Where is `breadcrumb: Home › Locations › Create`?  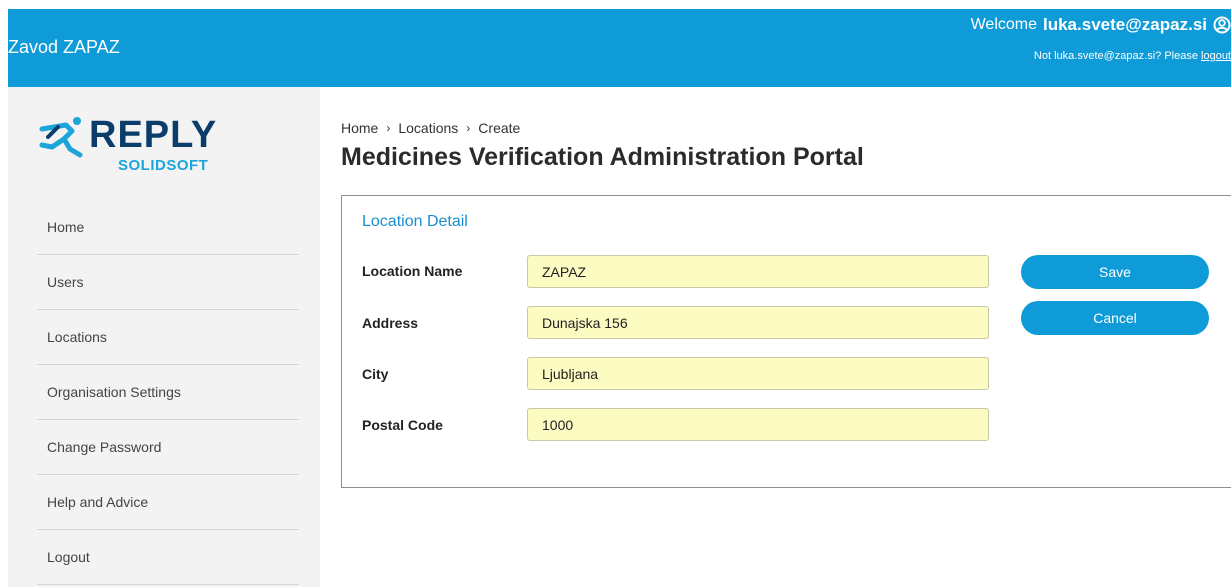
breadcrumb: Home › Locations › Create is located at coordinates (430, 128).